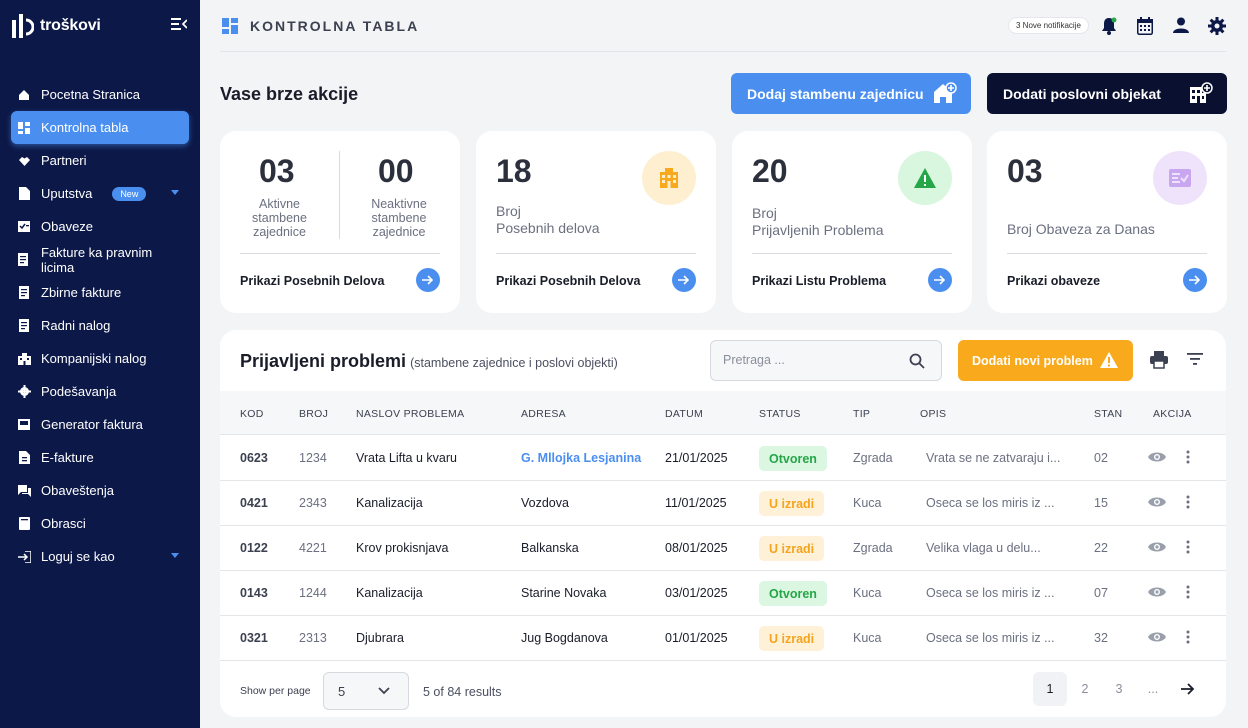  What do you see at coordinates (1195, 359) in the screenshot?
I see `filter-icon` at bounding box center [1195, 359].